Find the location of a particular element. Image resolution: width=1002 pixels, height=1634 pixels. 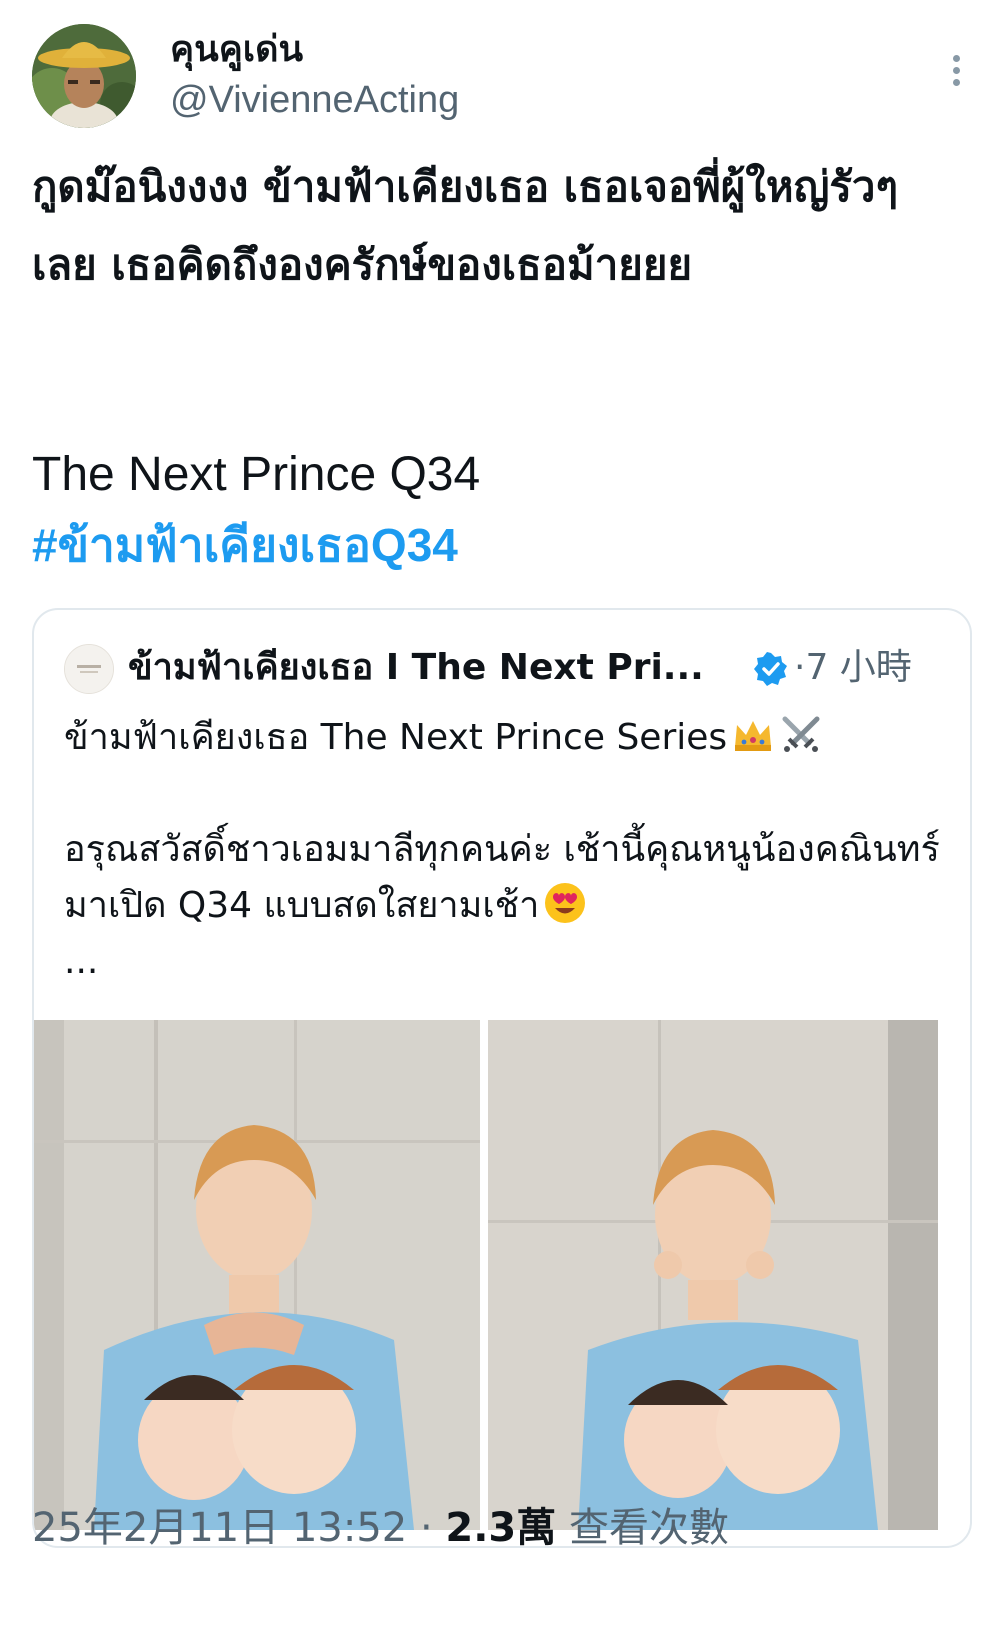

photo-heart-hands is located at coordinates (257, 1275).